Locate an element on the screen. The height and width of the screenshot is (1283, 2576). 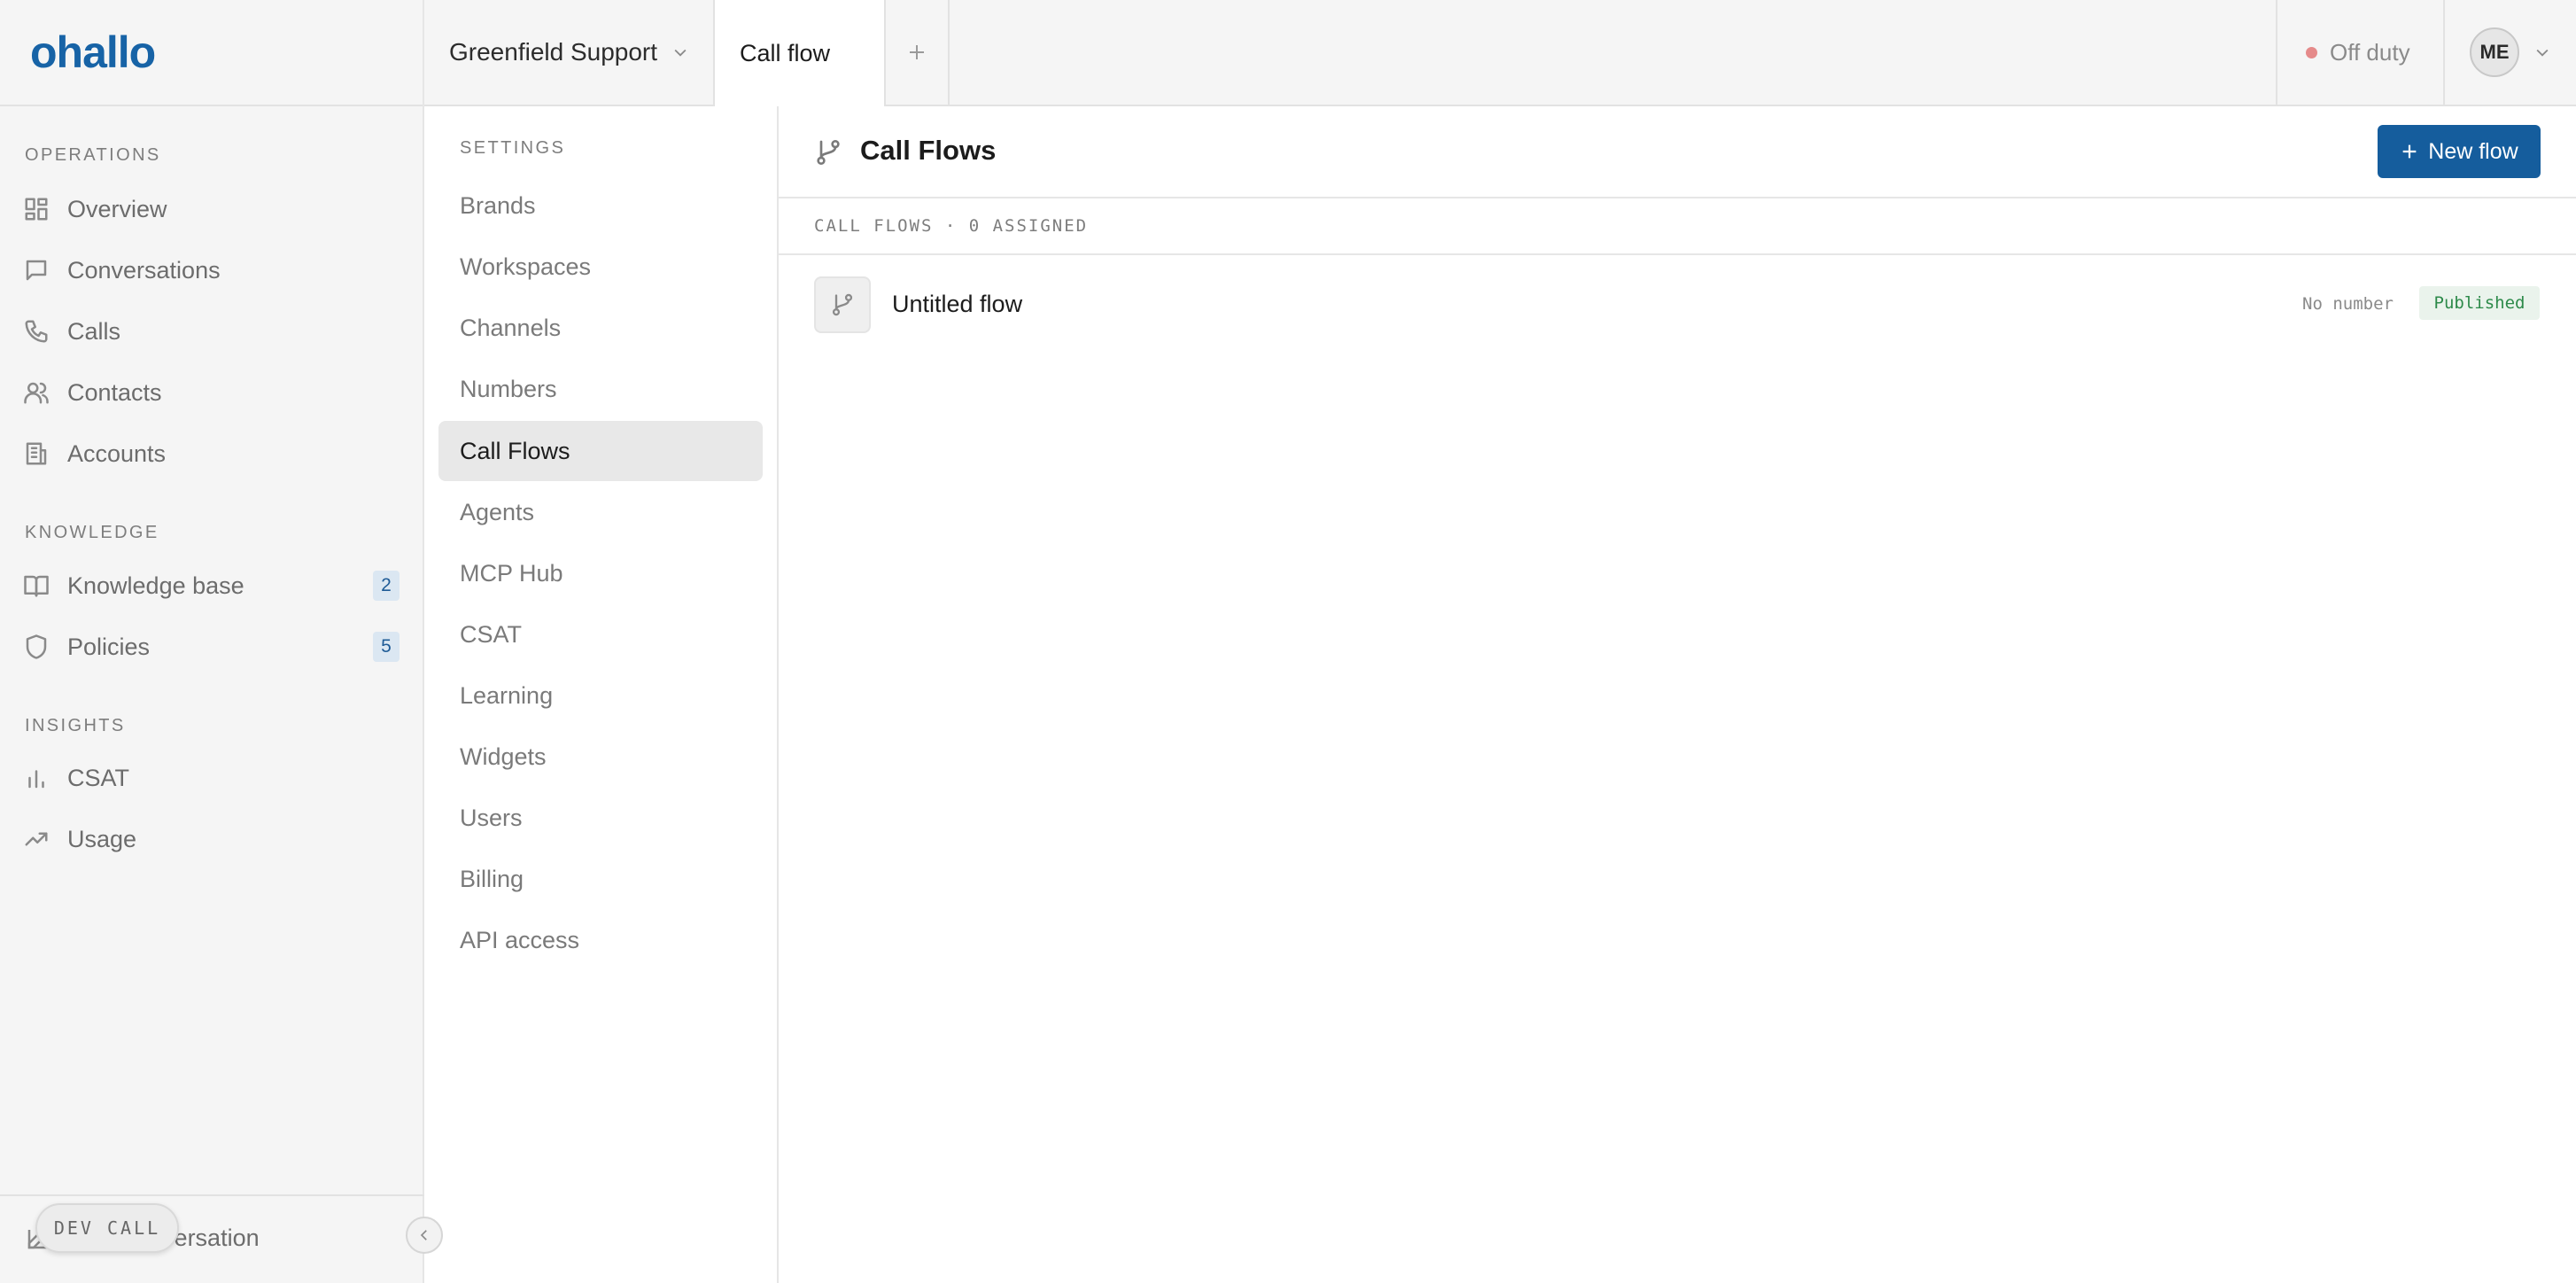
flow-name: Untitled flow is located at coordinates (957, 304).